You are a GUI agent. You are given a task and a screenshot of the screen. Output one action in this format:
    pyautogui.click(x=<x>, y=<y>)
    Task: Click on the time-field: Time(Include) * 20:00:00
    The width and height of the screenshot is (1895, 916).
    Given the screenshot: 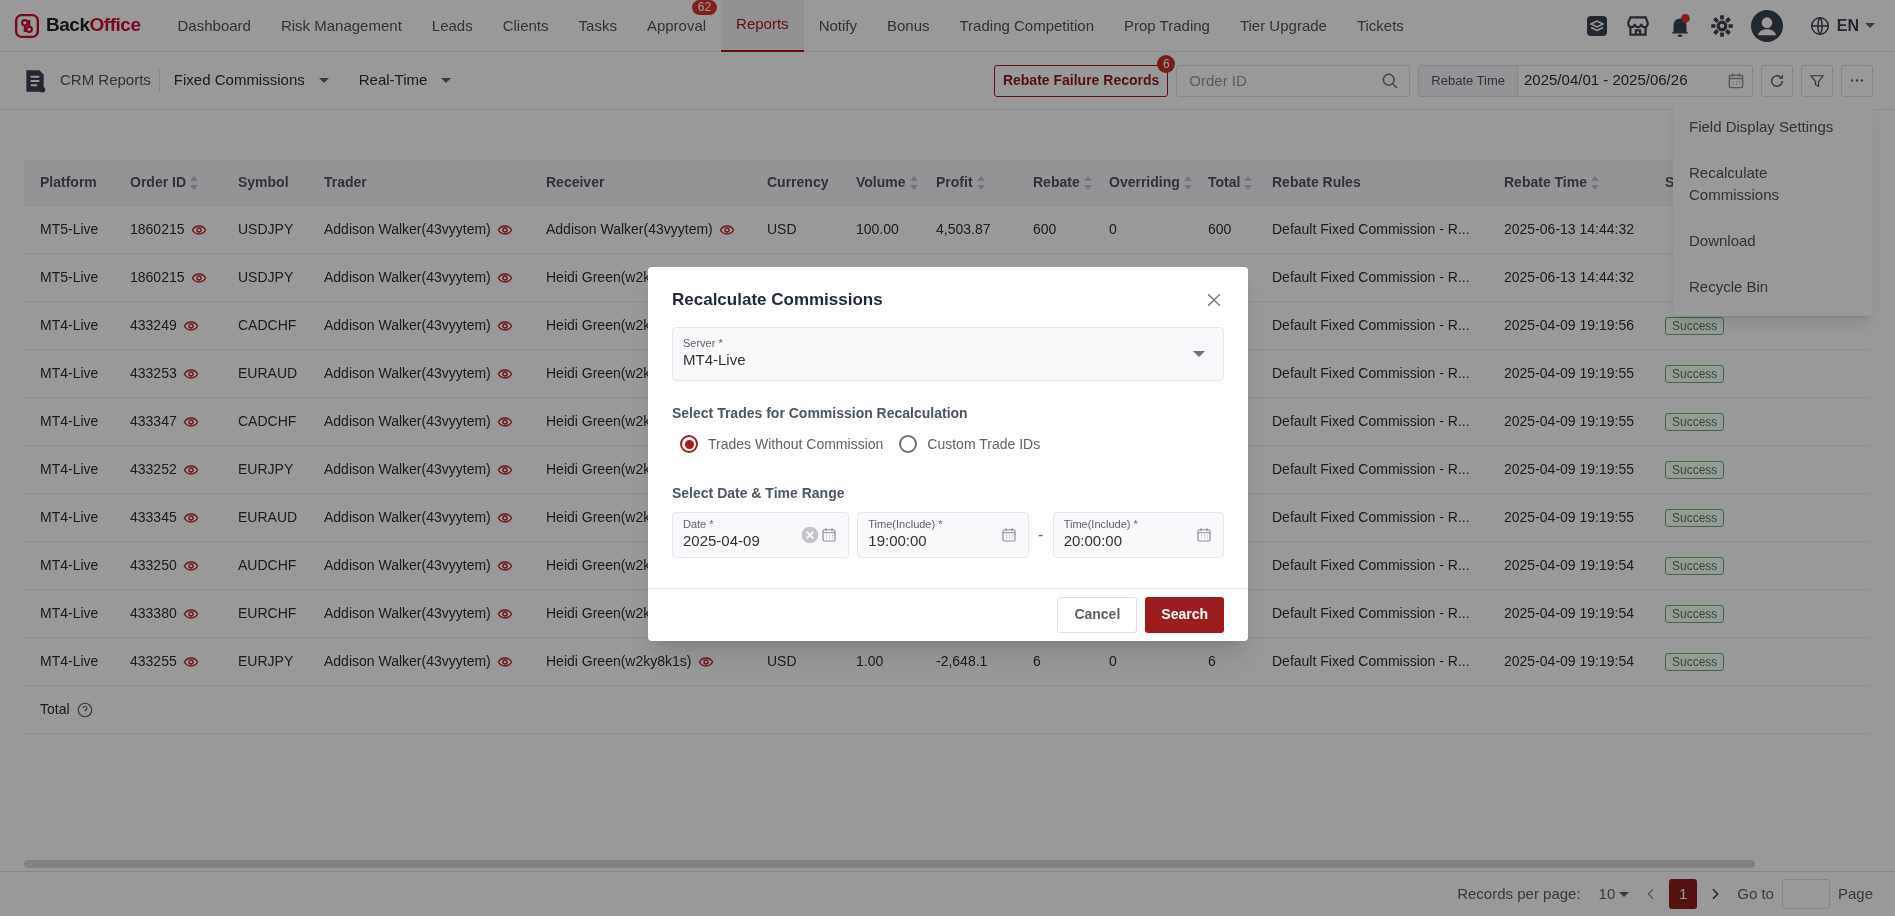 What is the action you would take?
    pyautogui.click(x=1138, y=534)
    